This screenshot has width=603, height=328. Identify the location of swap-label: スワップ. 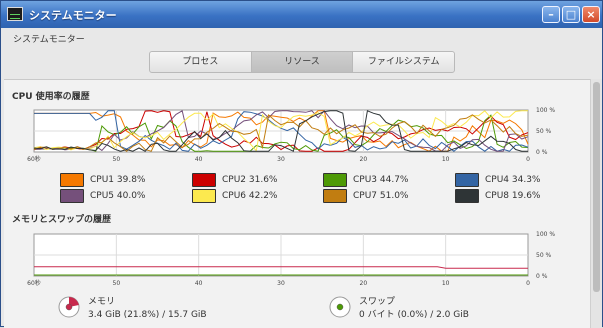
(377, 302).